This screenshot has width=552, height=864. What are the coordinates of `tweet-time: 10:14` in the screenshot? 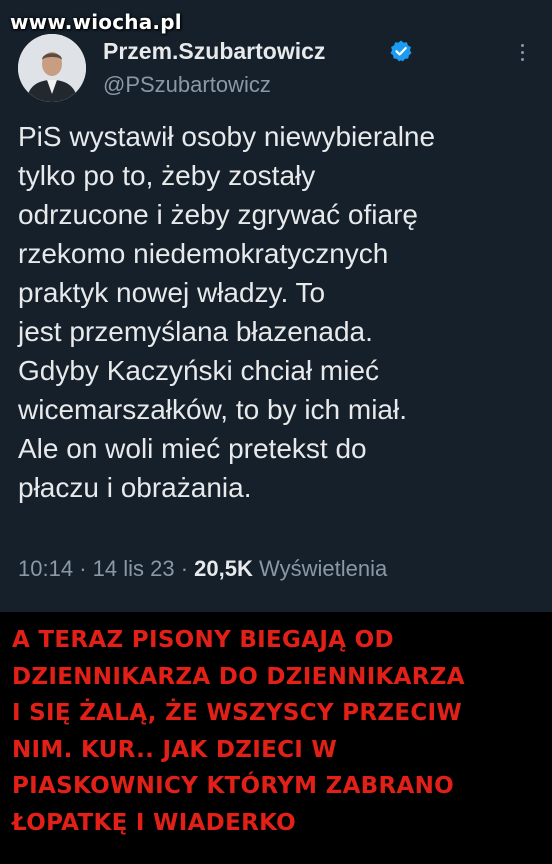 It's located at (45, 568).